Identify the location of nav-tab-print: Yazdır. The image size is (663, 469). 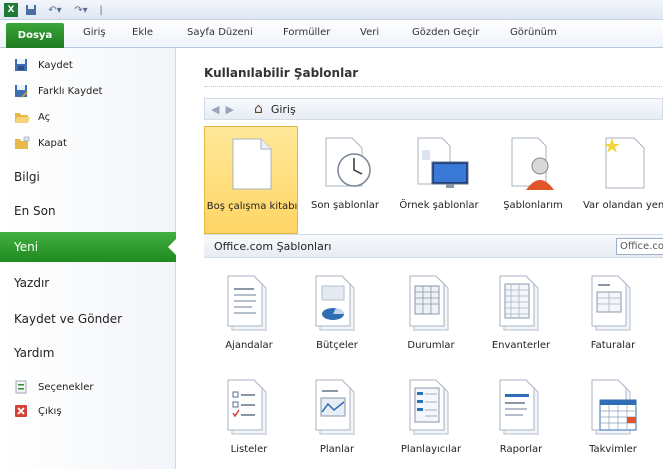
(88, 283).